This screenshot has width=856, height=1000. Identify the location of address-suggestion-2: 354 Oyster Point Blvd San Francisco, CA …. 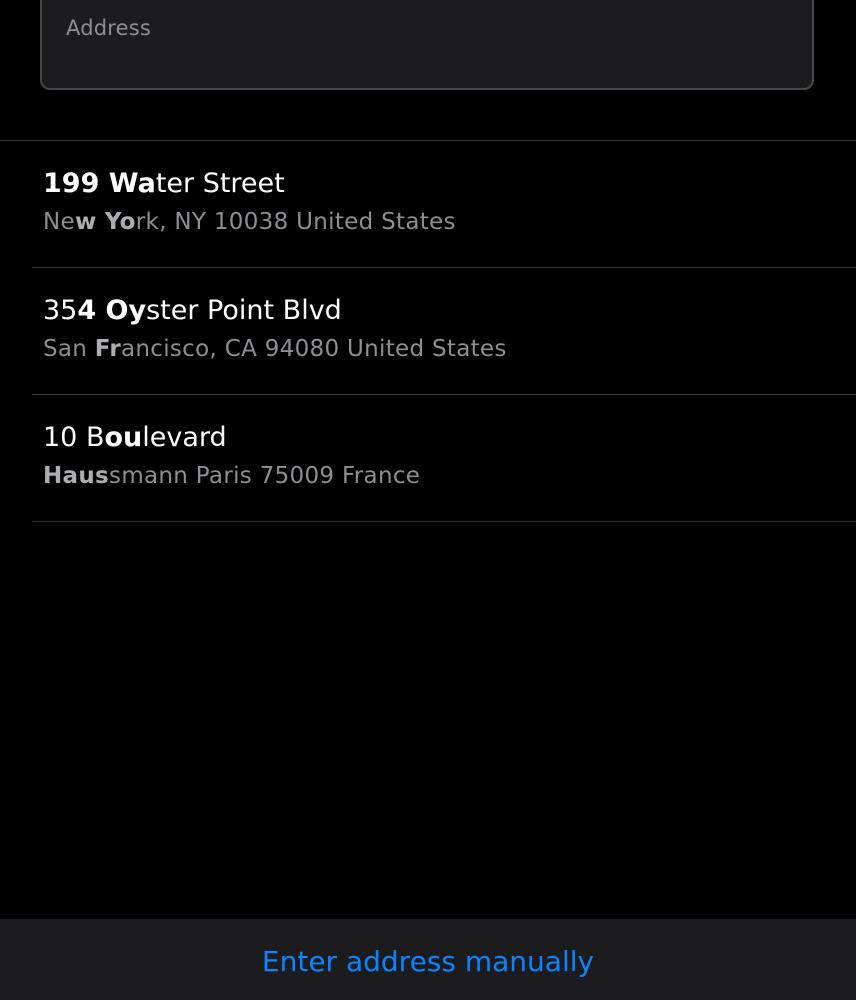
(428, 331).